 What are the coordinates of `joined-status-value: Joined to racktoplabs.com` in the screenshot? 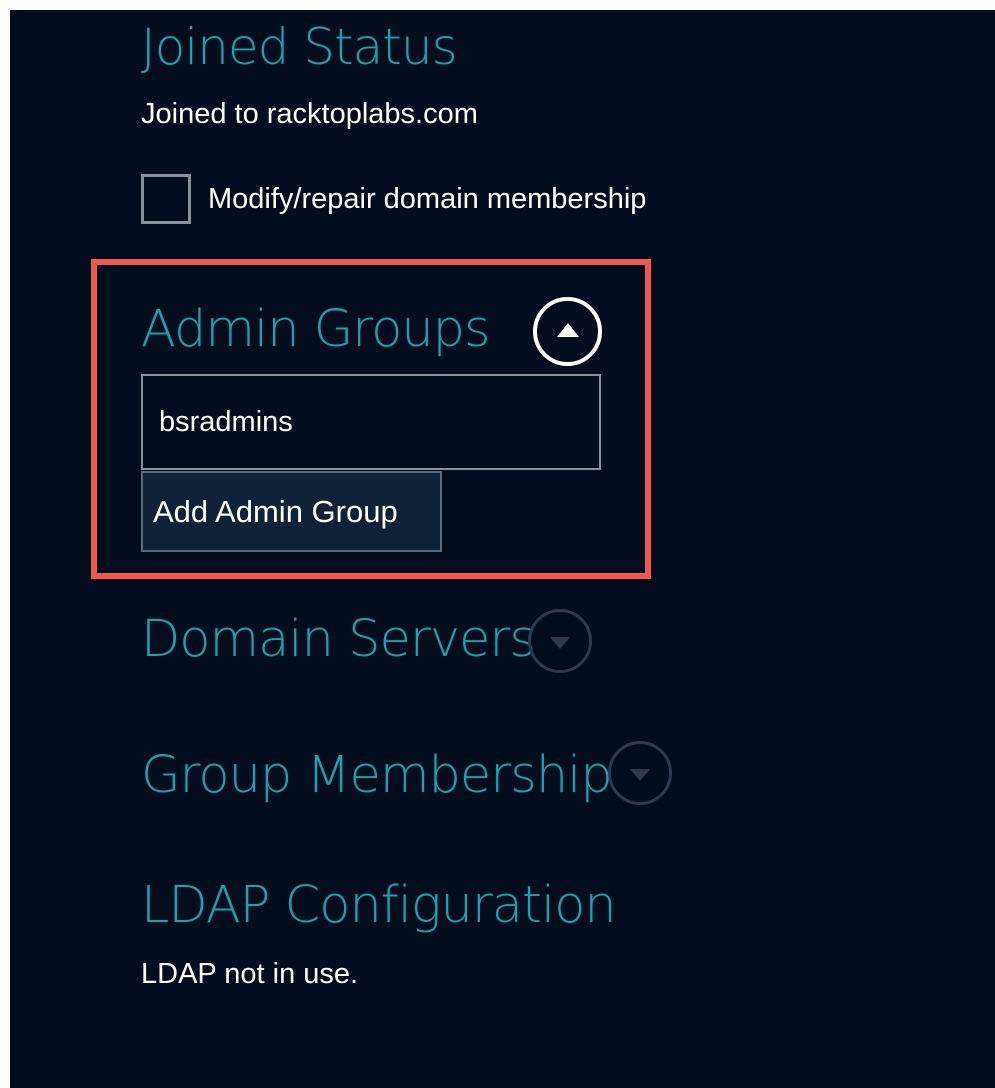 It's located at (309, 114).